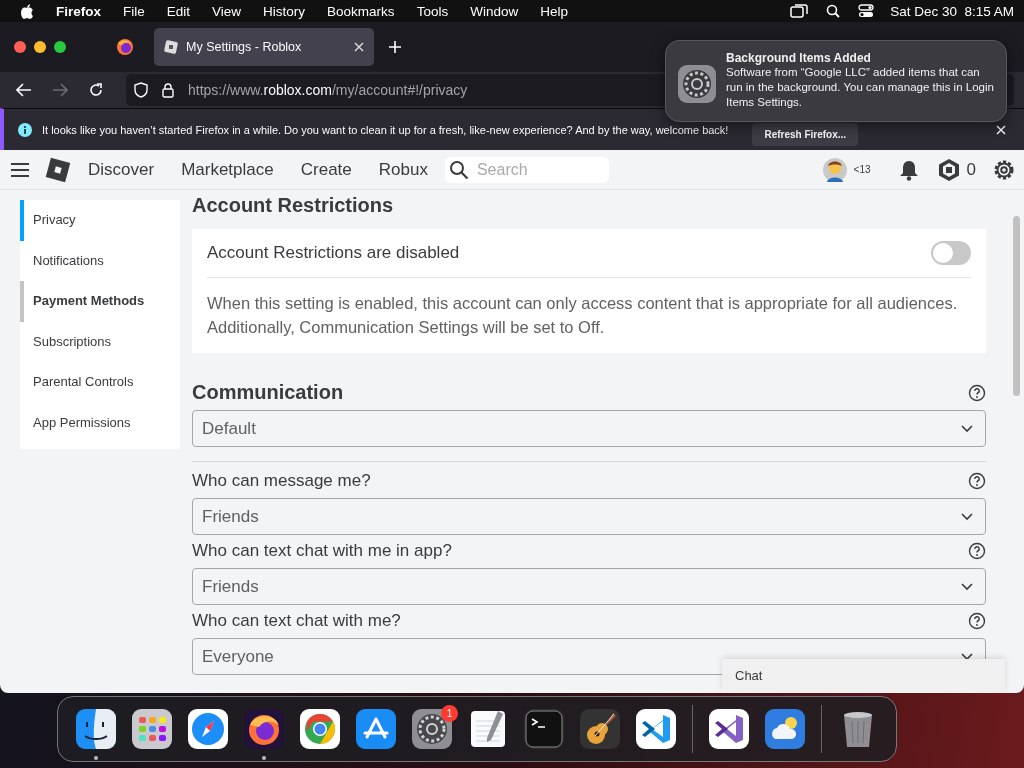  Describe the element at coordinates (488, 729) in the screenshot. I see `notepad-icon` at that location.